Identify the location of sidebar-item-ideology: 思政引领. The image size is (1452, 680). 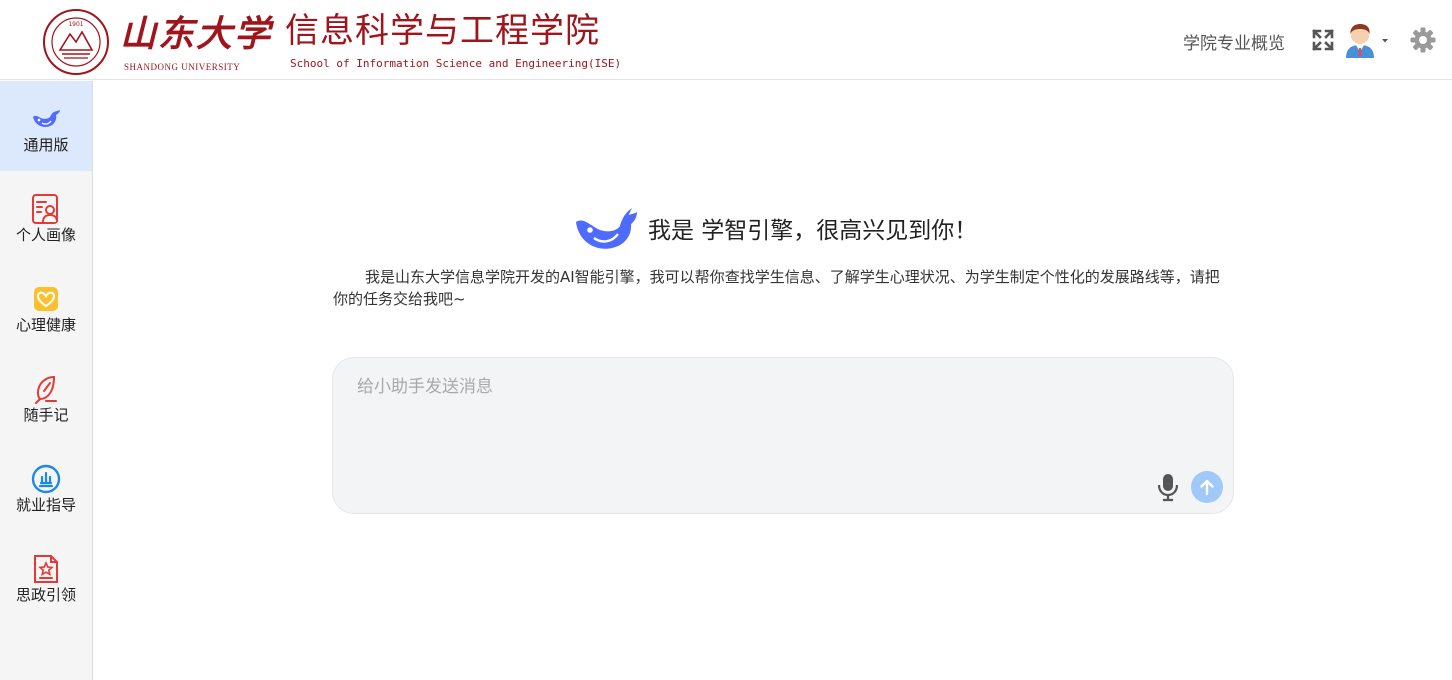
(46, 576).